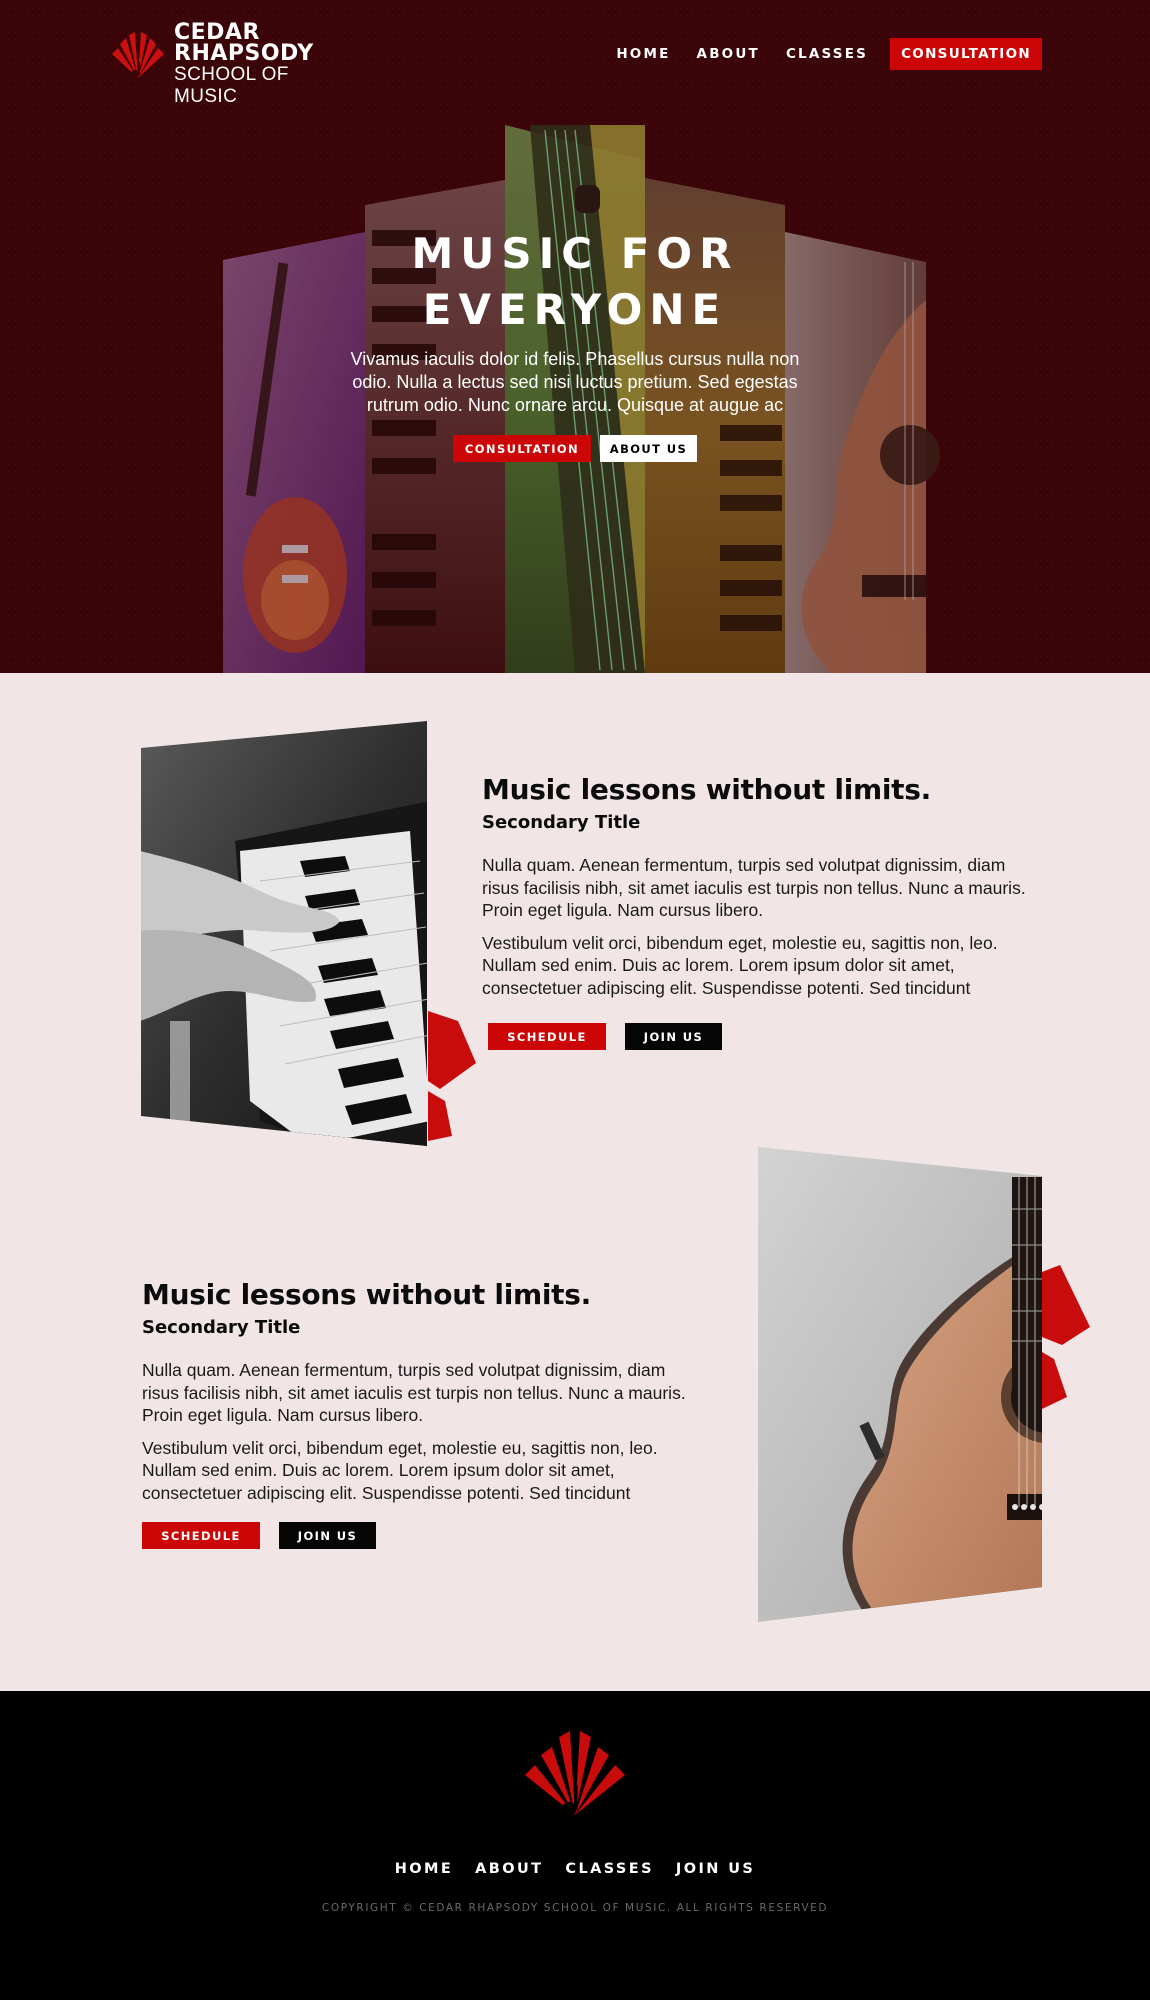 This screenshot has height=2000, width=1150. Describe the element at coordinates (575, 253) in the screenshot. I see `hero-title-line1: MUSIC FOR` at that location.